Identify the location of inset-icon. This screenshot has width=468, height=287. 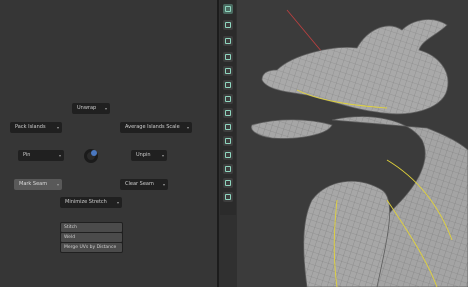
(228, 141).